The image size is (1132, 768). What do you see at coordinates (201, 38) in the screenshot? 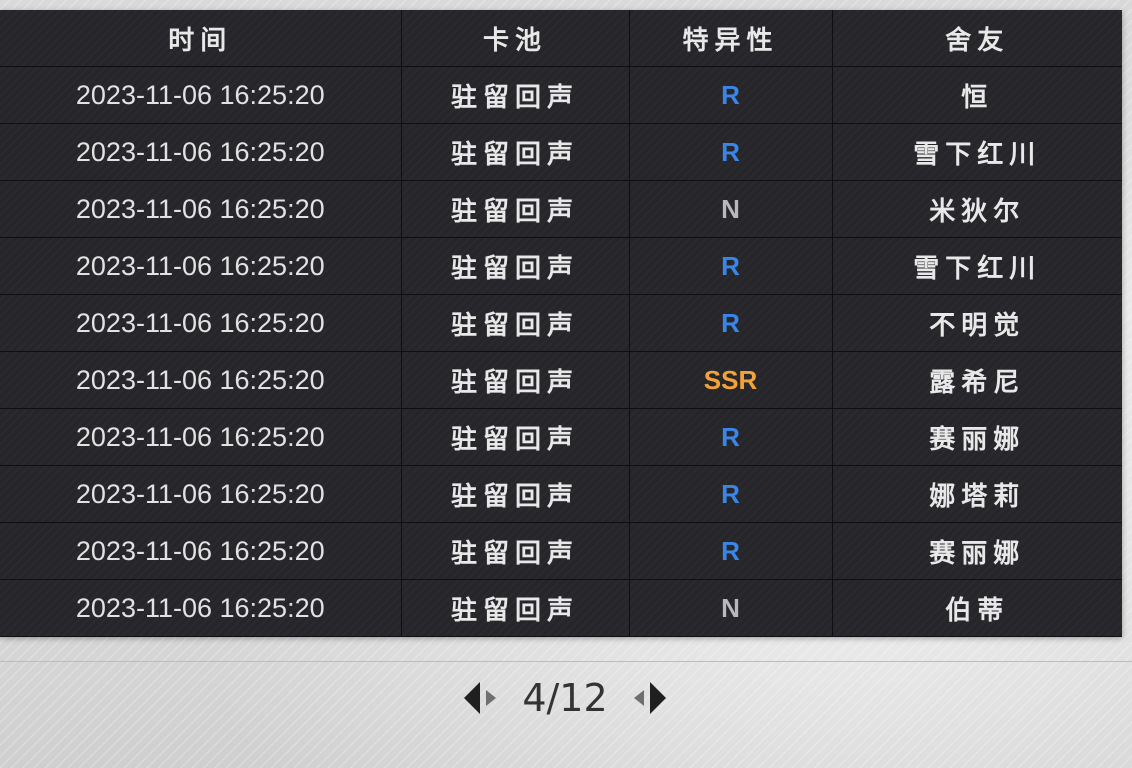
I see `header-time: 时间` at bounding box center [201, 38].